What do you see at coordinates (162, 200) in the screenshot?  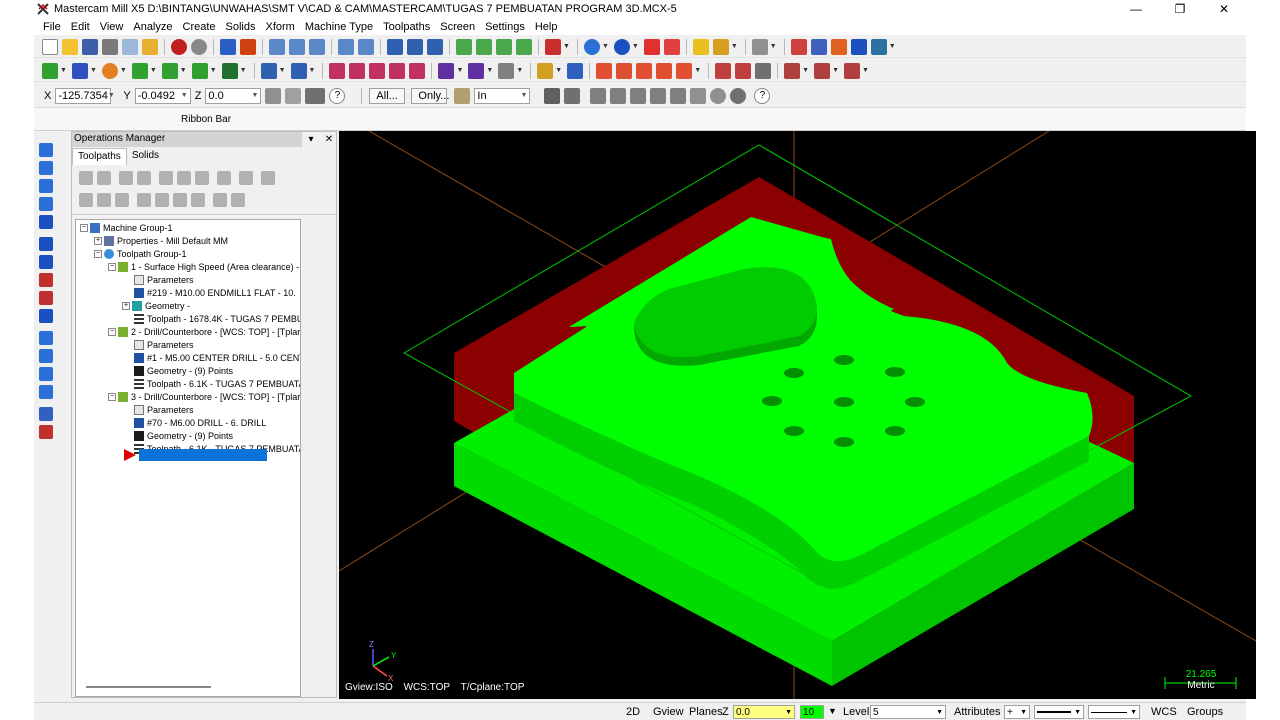 I see `move-up-icon` at bounding box center [162, 200].